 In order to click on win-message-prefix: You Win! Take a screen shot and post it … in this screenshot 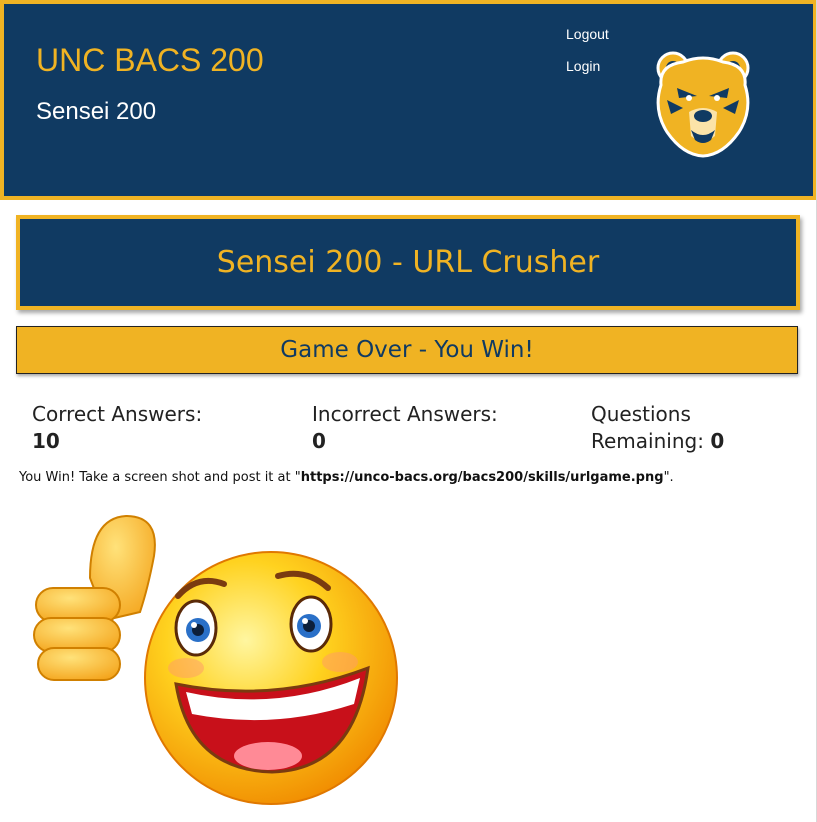, I will do `click(160, 477)`.